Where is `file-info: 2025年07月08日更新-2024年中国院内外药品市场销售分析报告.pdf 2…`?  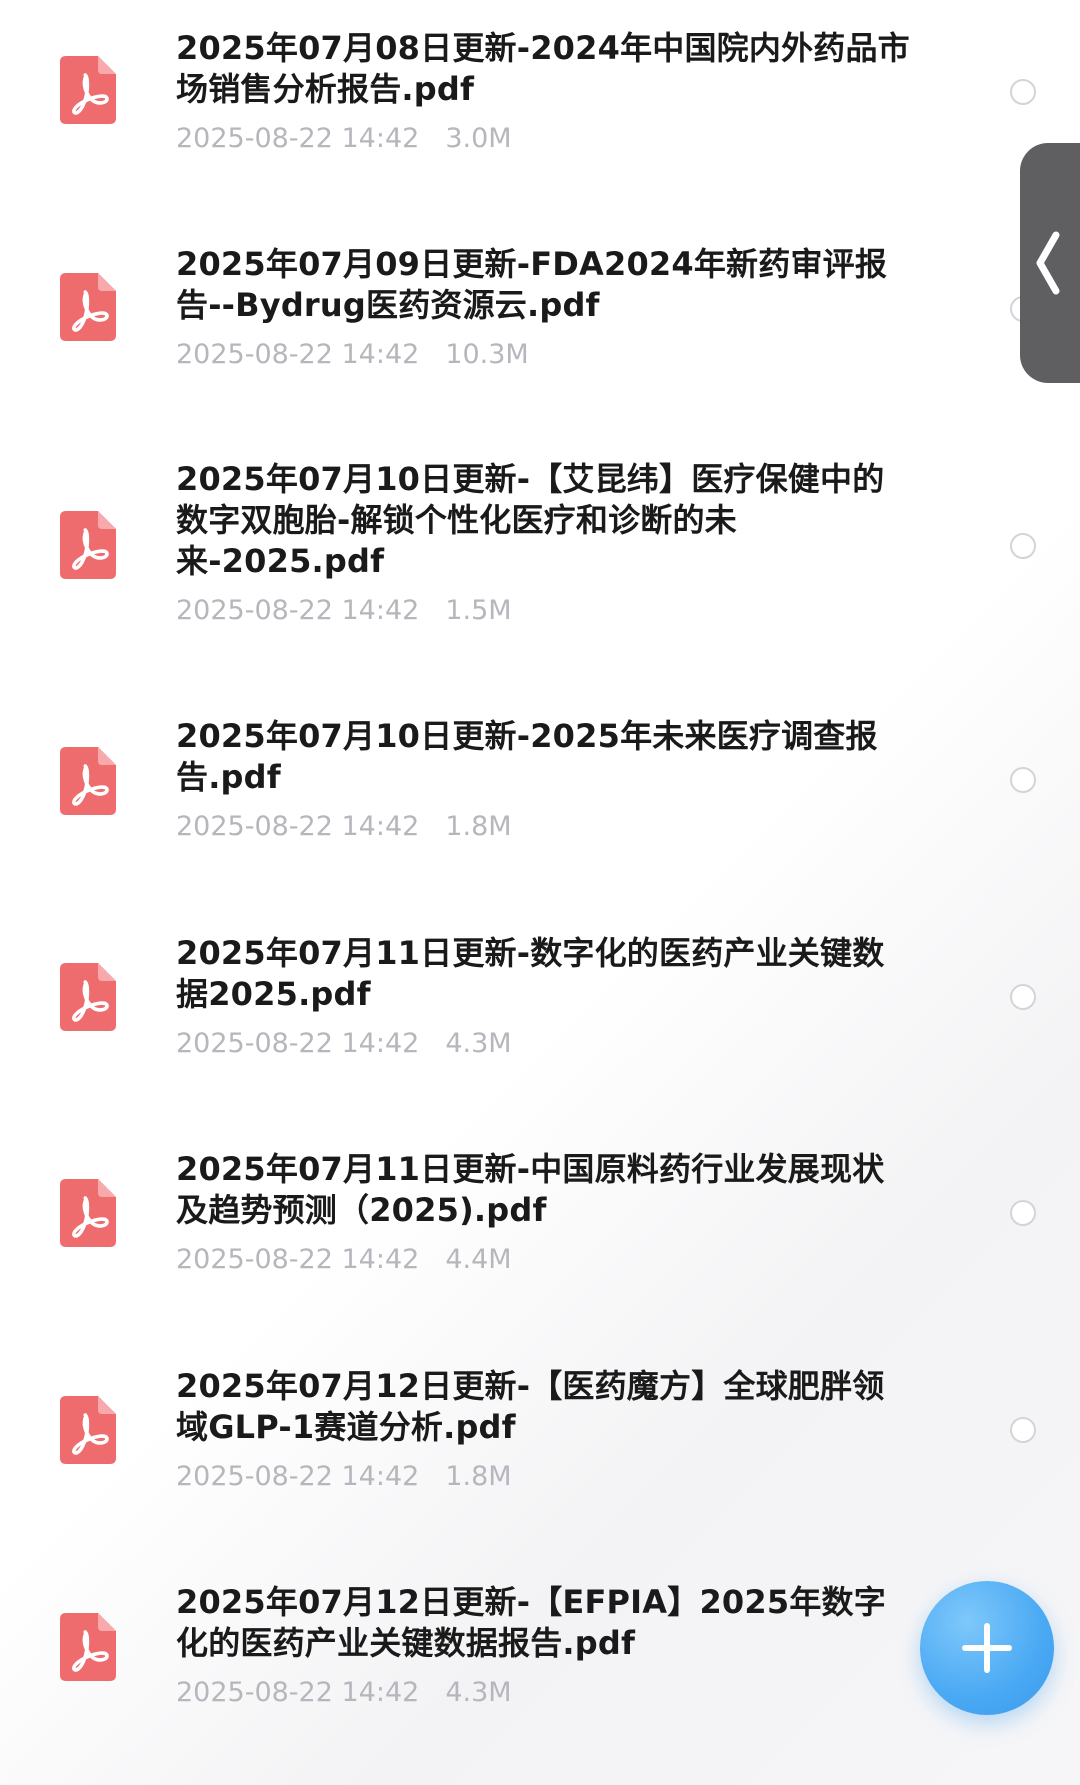
file-info: 2025年07月08日更新-2024年中国院内外药品市场销售分析报告.pdf 2… is located at coordinates (546, 92).